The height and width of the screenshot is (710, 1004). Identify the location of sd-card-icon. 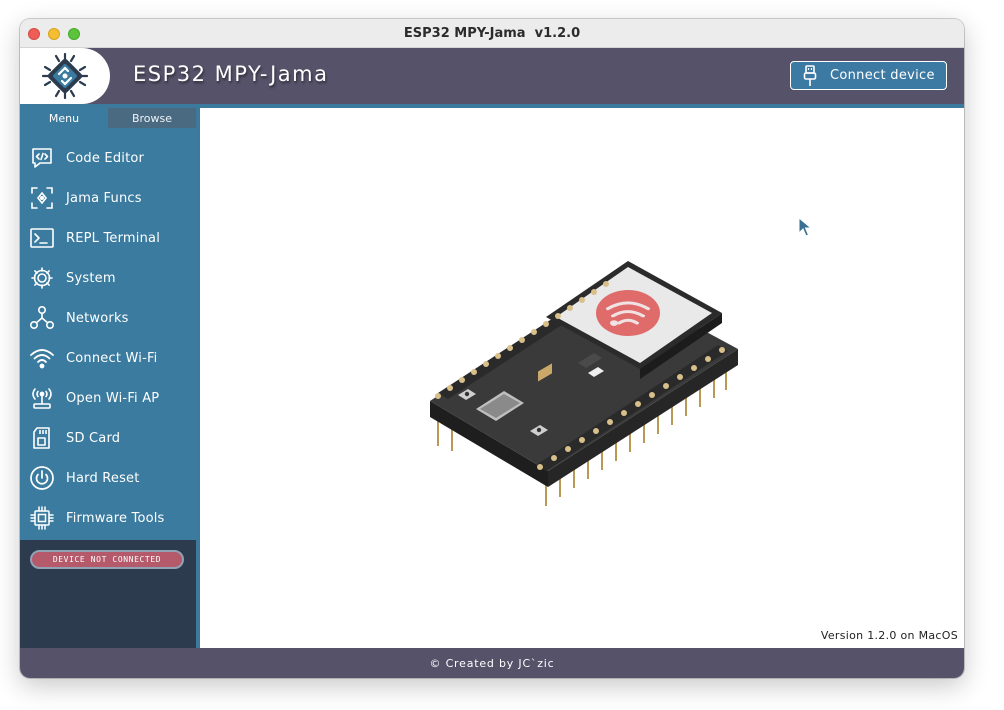
(42, 438).